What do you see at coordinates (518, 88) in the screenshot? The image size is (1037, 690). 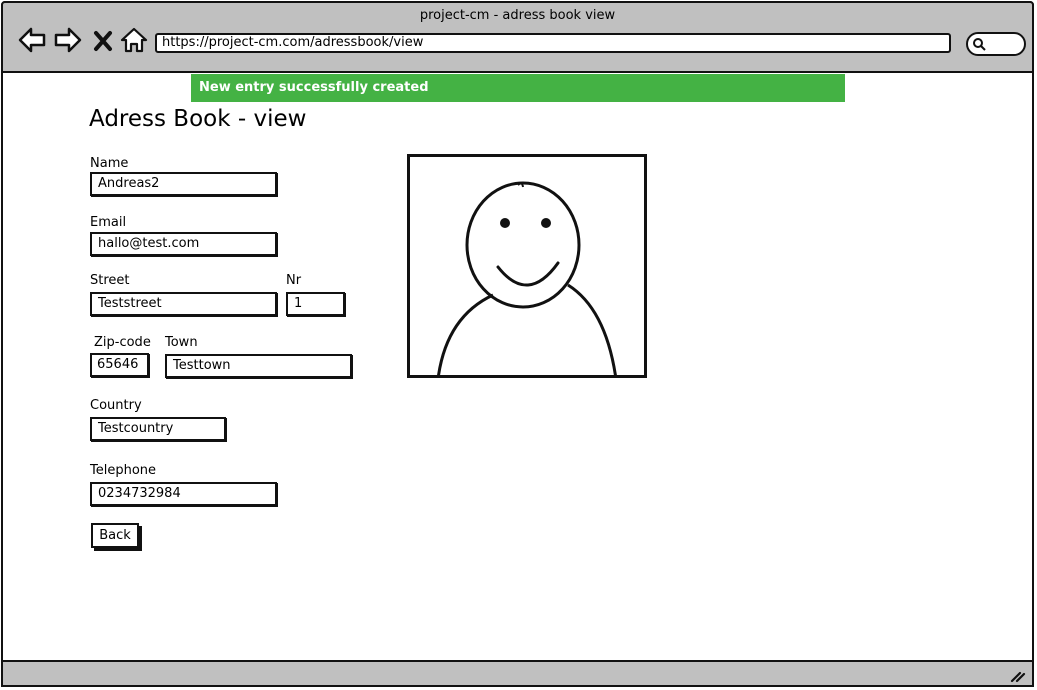 I see `success-alert: New entry successfully created` at bounding box center [518, 88].